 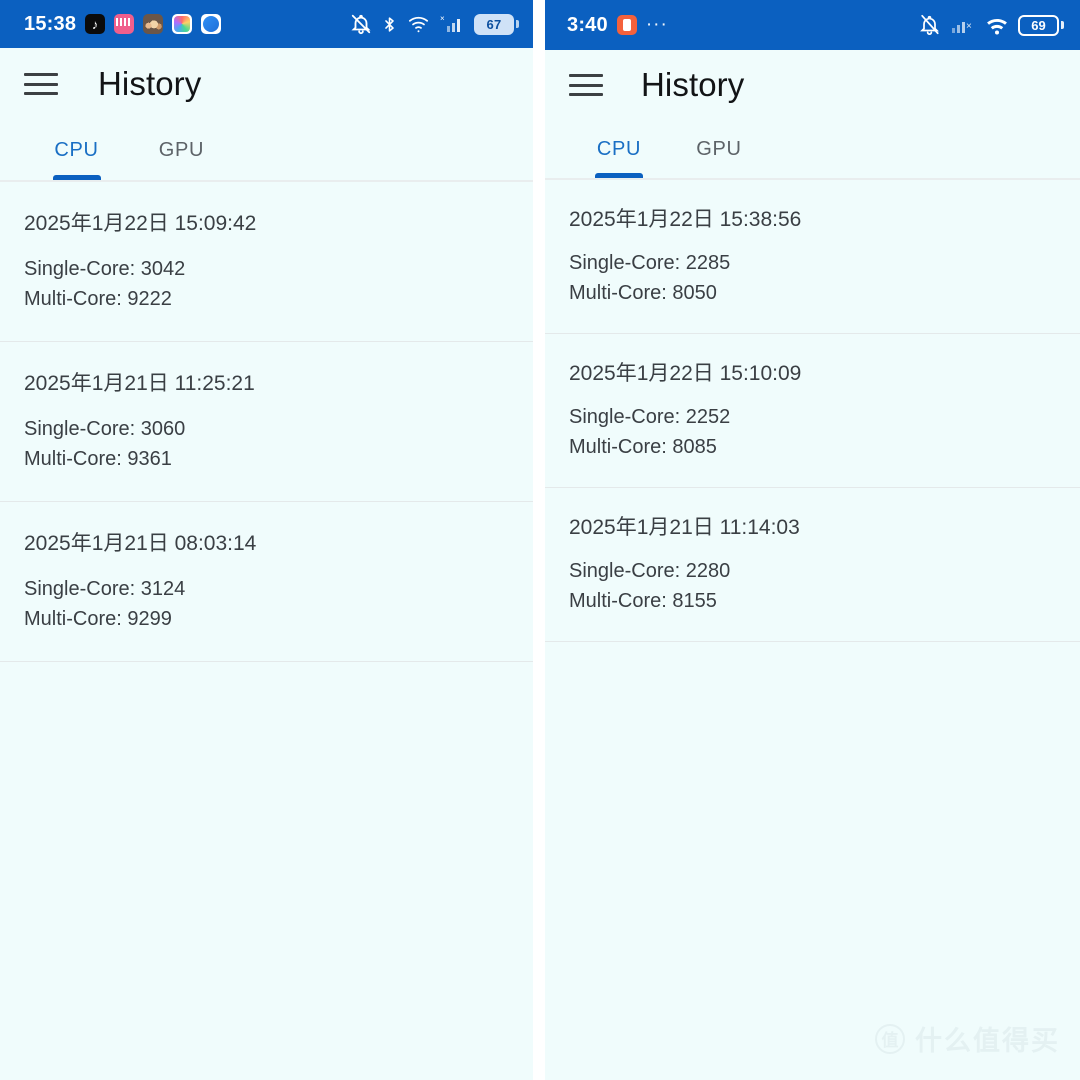 What do you see at coordinates (656, 24) in the screenshot?
I see `more-dots-icon: ···` at bounding box center [656, 24].